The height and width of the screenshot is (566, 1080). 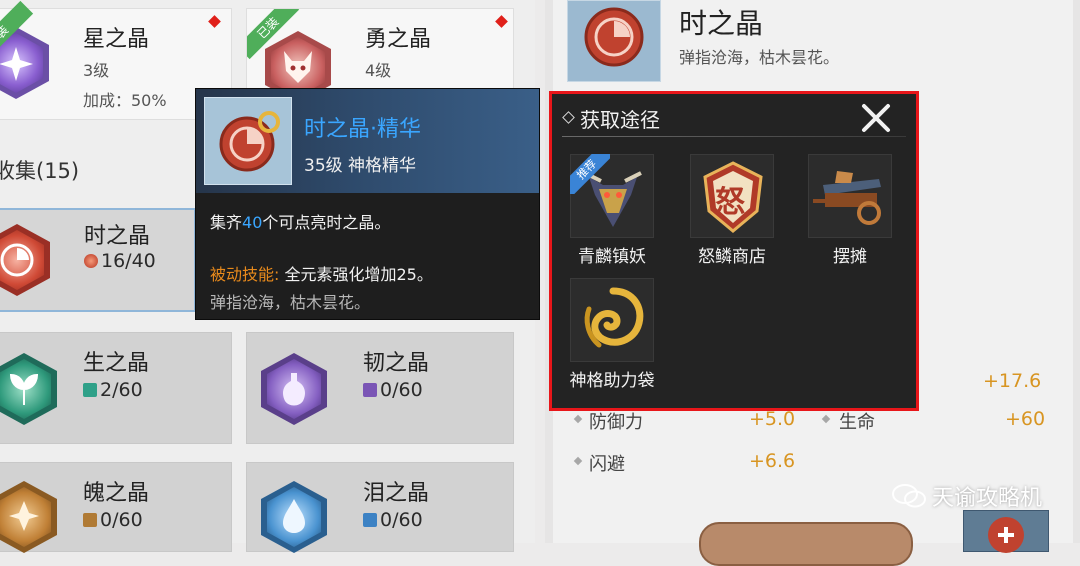 I want to click on tenacity-essence-icon, so click(x=370, y=390).